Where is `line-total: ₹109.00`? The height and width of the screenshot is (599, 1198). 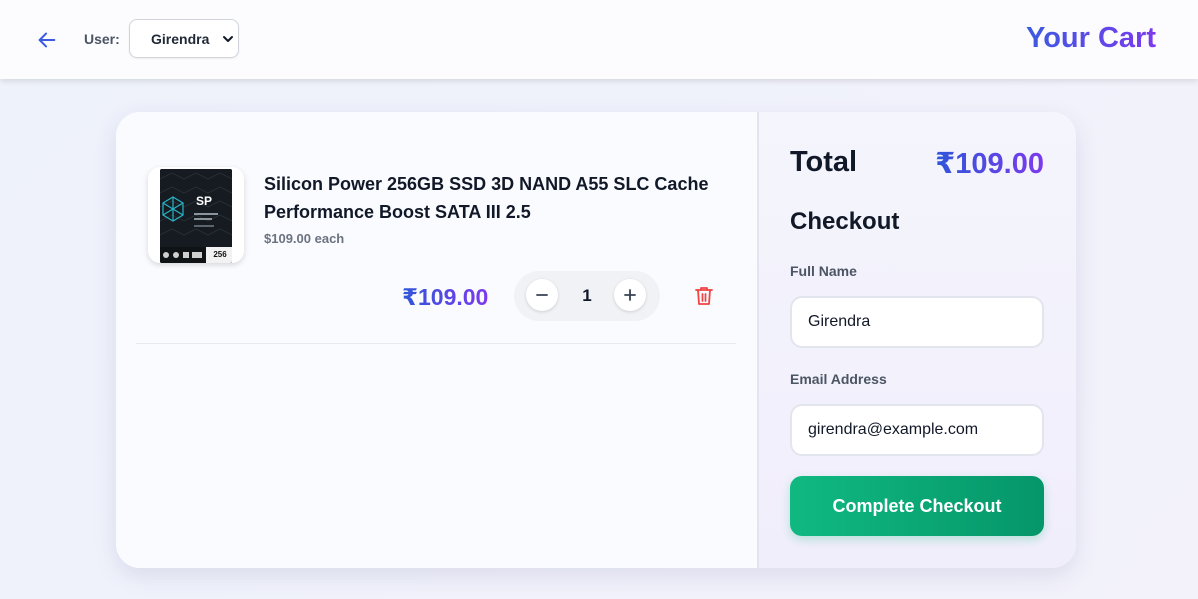
line-total: ₹109.00 is located at coordinates (445, 297).